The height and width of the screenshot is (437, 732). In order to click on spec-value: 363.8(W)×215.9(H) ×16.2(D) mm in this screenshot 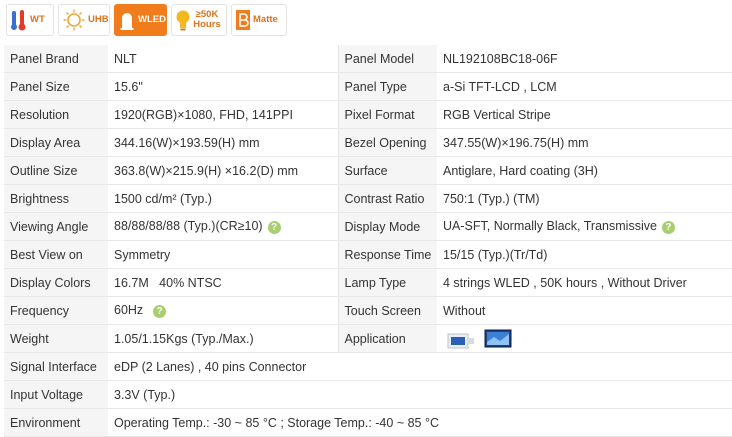, I will do `click(223, 170)`.